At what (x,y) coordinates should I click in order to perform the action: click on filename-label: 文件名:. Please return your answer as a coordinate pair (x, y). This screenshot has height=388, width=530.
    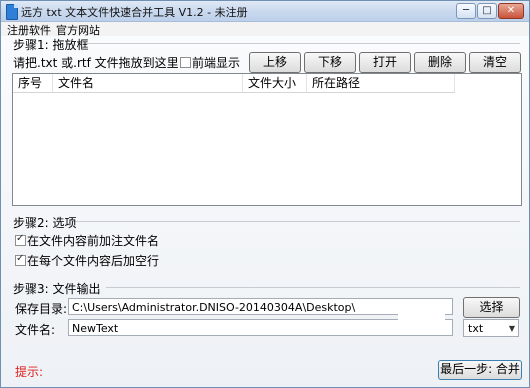
    Looking at the image, I should click on (35, 330).